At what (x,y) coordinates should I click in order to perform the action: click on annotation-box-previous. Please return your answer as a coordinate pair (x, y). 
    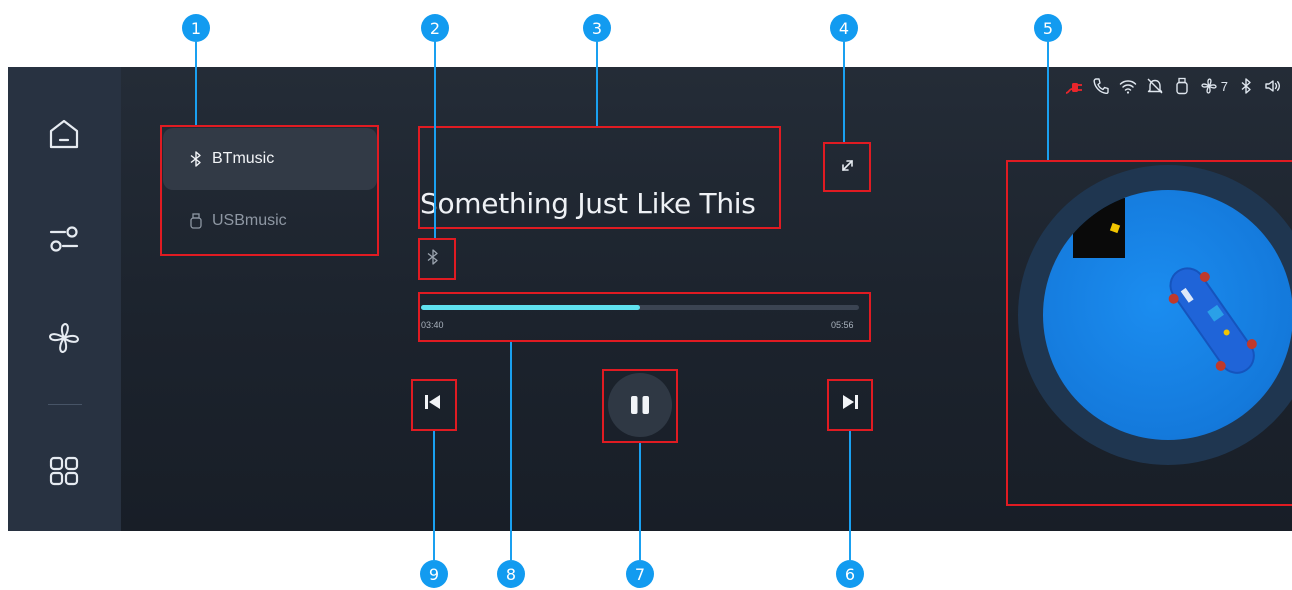
    Looking at the image, I should click on (434, 405).